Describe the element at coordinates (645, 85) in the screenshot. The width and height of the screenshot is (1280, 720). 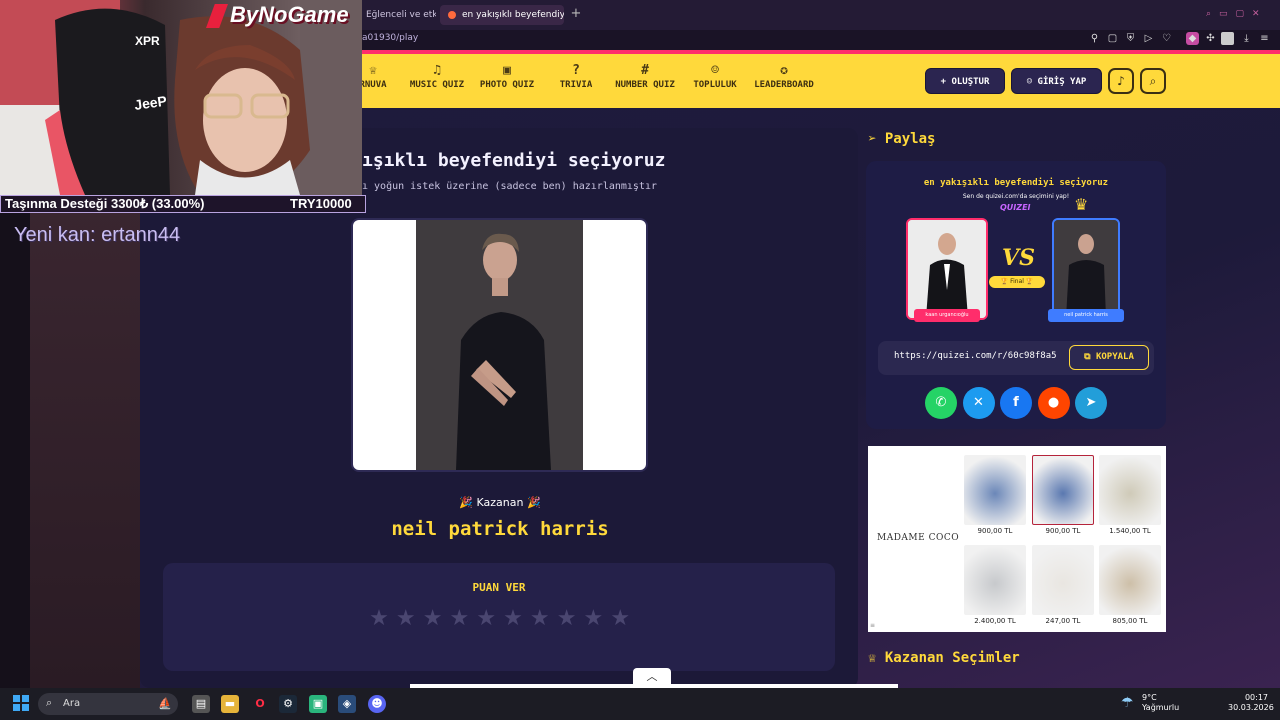
I see `nav-label: NUMBER QUIZ` at that location.